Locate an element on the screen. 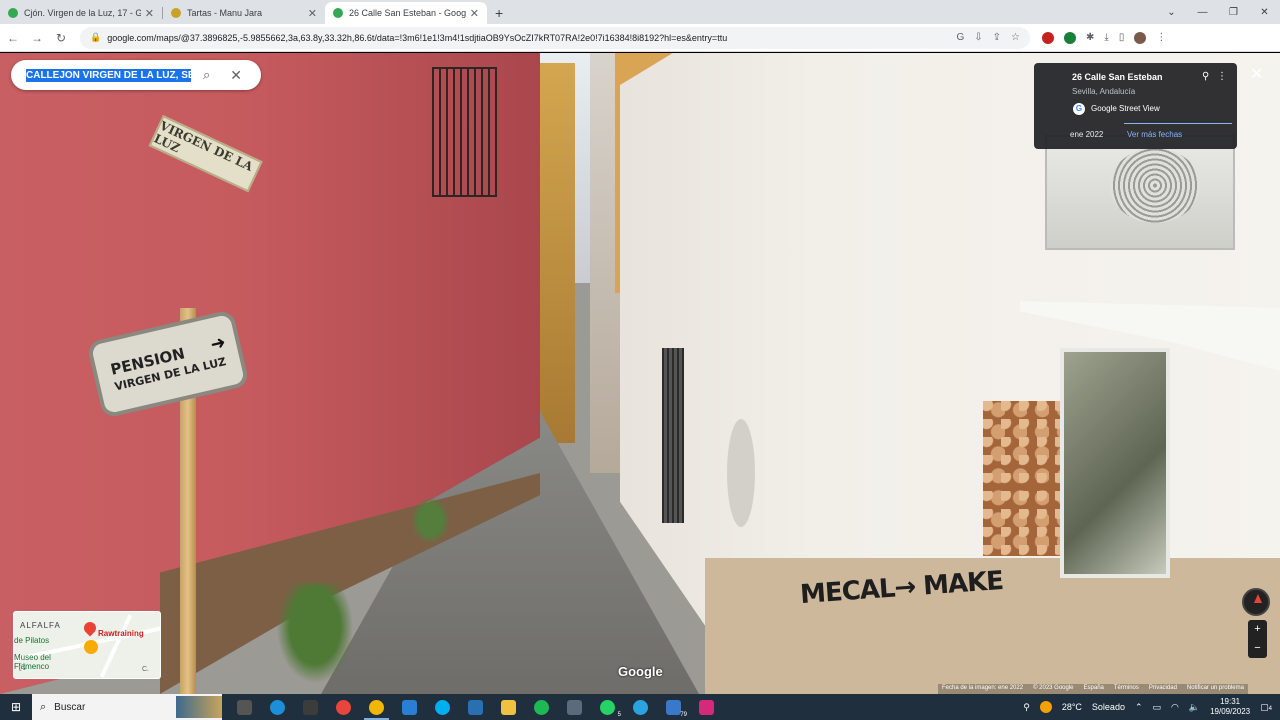 The image size is (1280, 720). store-icon is located at coordinates (310, 707).